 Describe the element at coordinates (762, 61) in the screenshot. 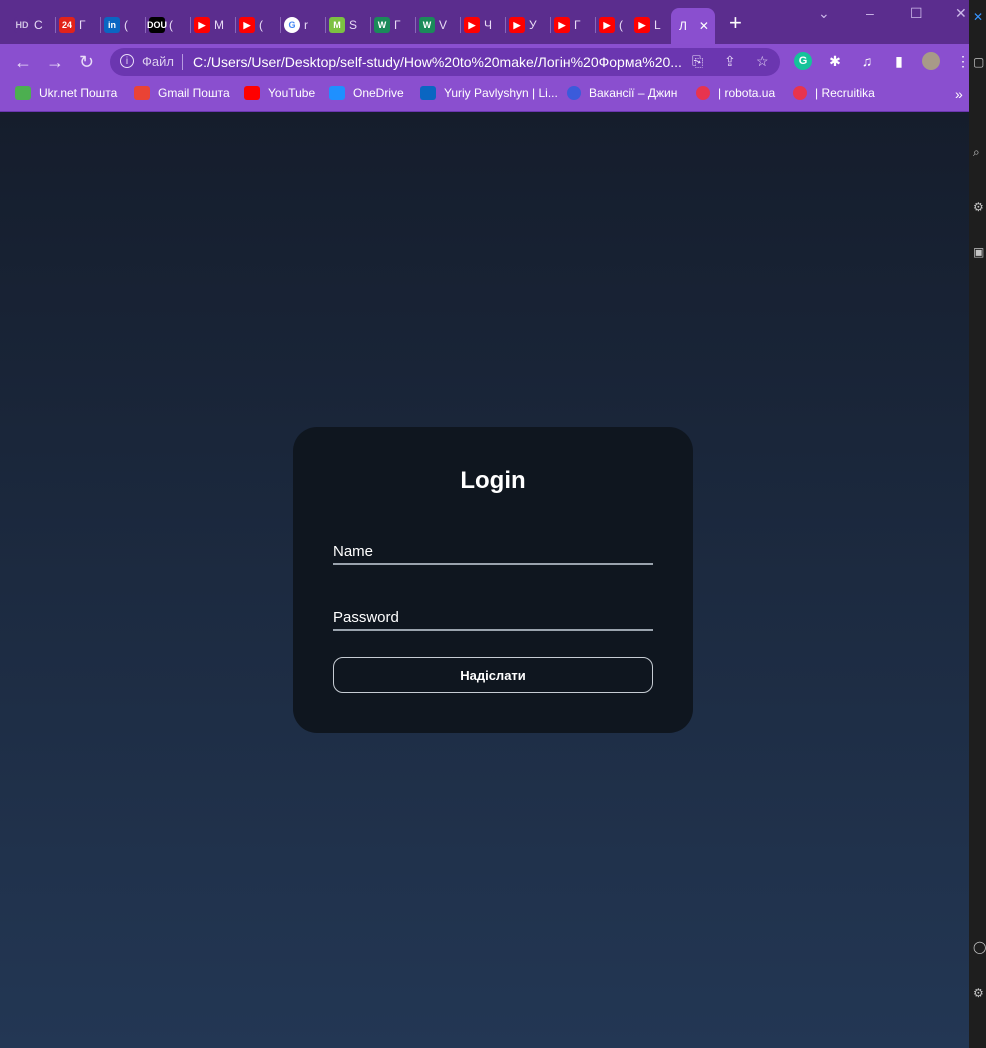

I see `star-icon: ☆` at that location.